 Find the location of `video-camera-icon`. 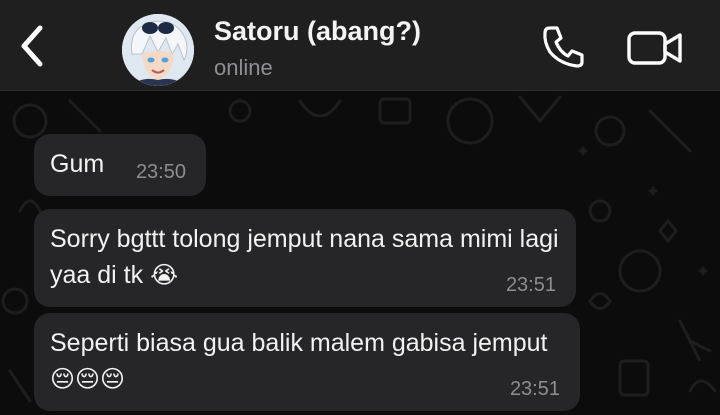

video-camera-icon is located at coordinates (654, 48).